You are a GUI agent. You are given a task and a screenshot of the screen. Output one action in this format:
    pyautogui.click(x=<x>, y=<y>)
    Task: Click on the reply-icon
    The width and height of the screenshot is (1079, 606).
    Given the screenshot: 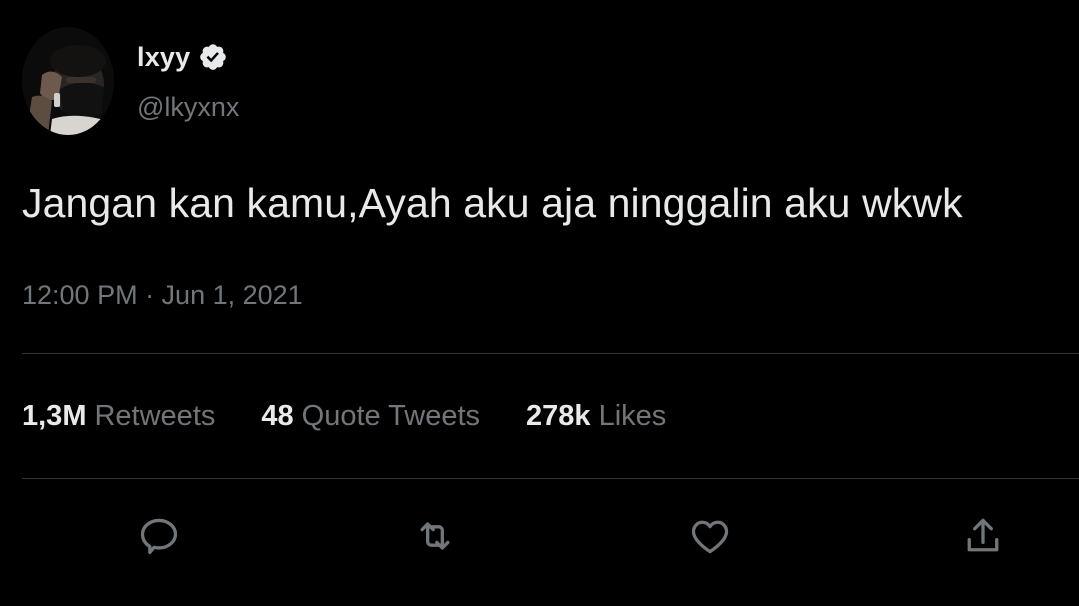 What is the action you would take?
    pyautogui.click(x=159, y=536)
    